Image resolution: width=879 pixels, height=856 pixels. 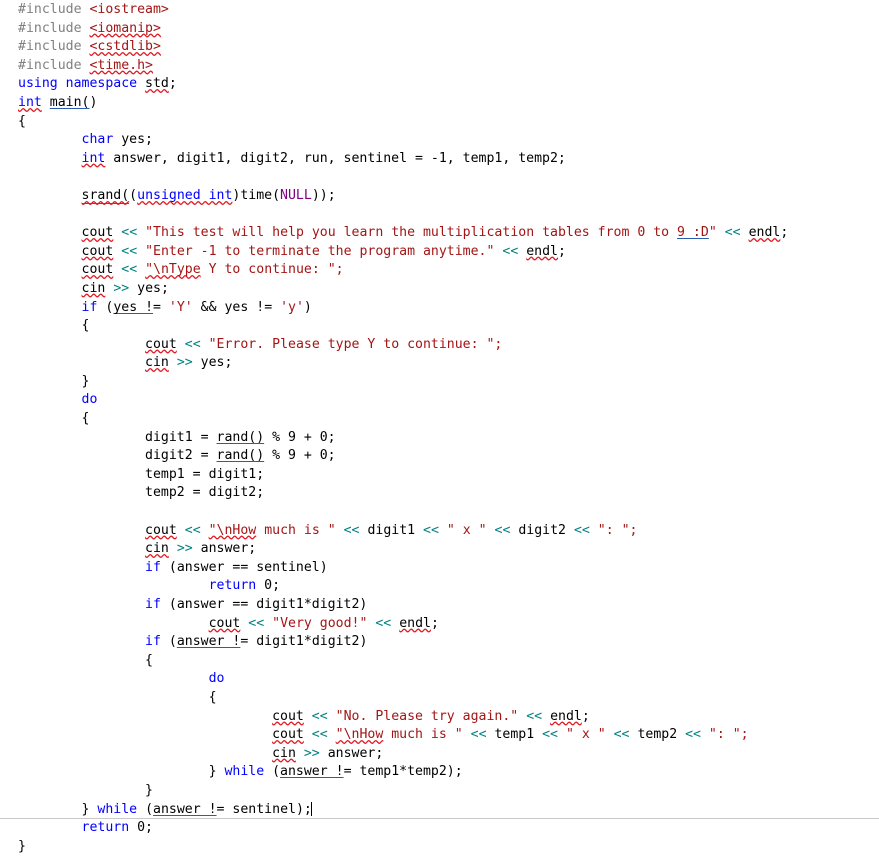 What do you see at coordinates (93, 102) in the screenshot?
I see `code-token: )` at bounding box center [93, 102].